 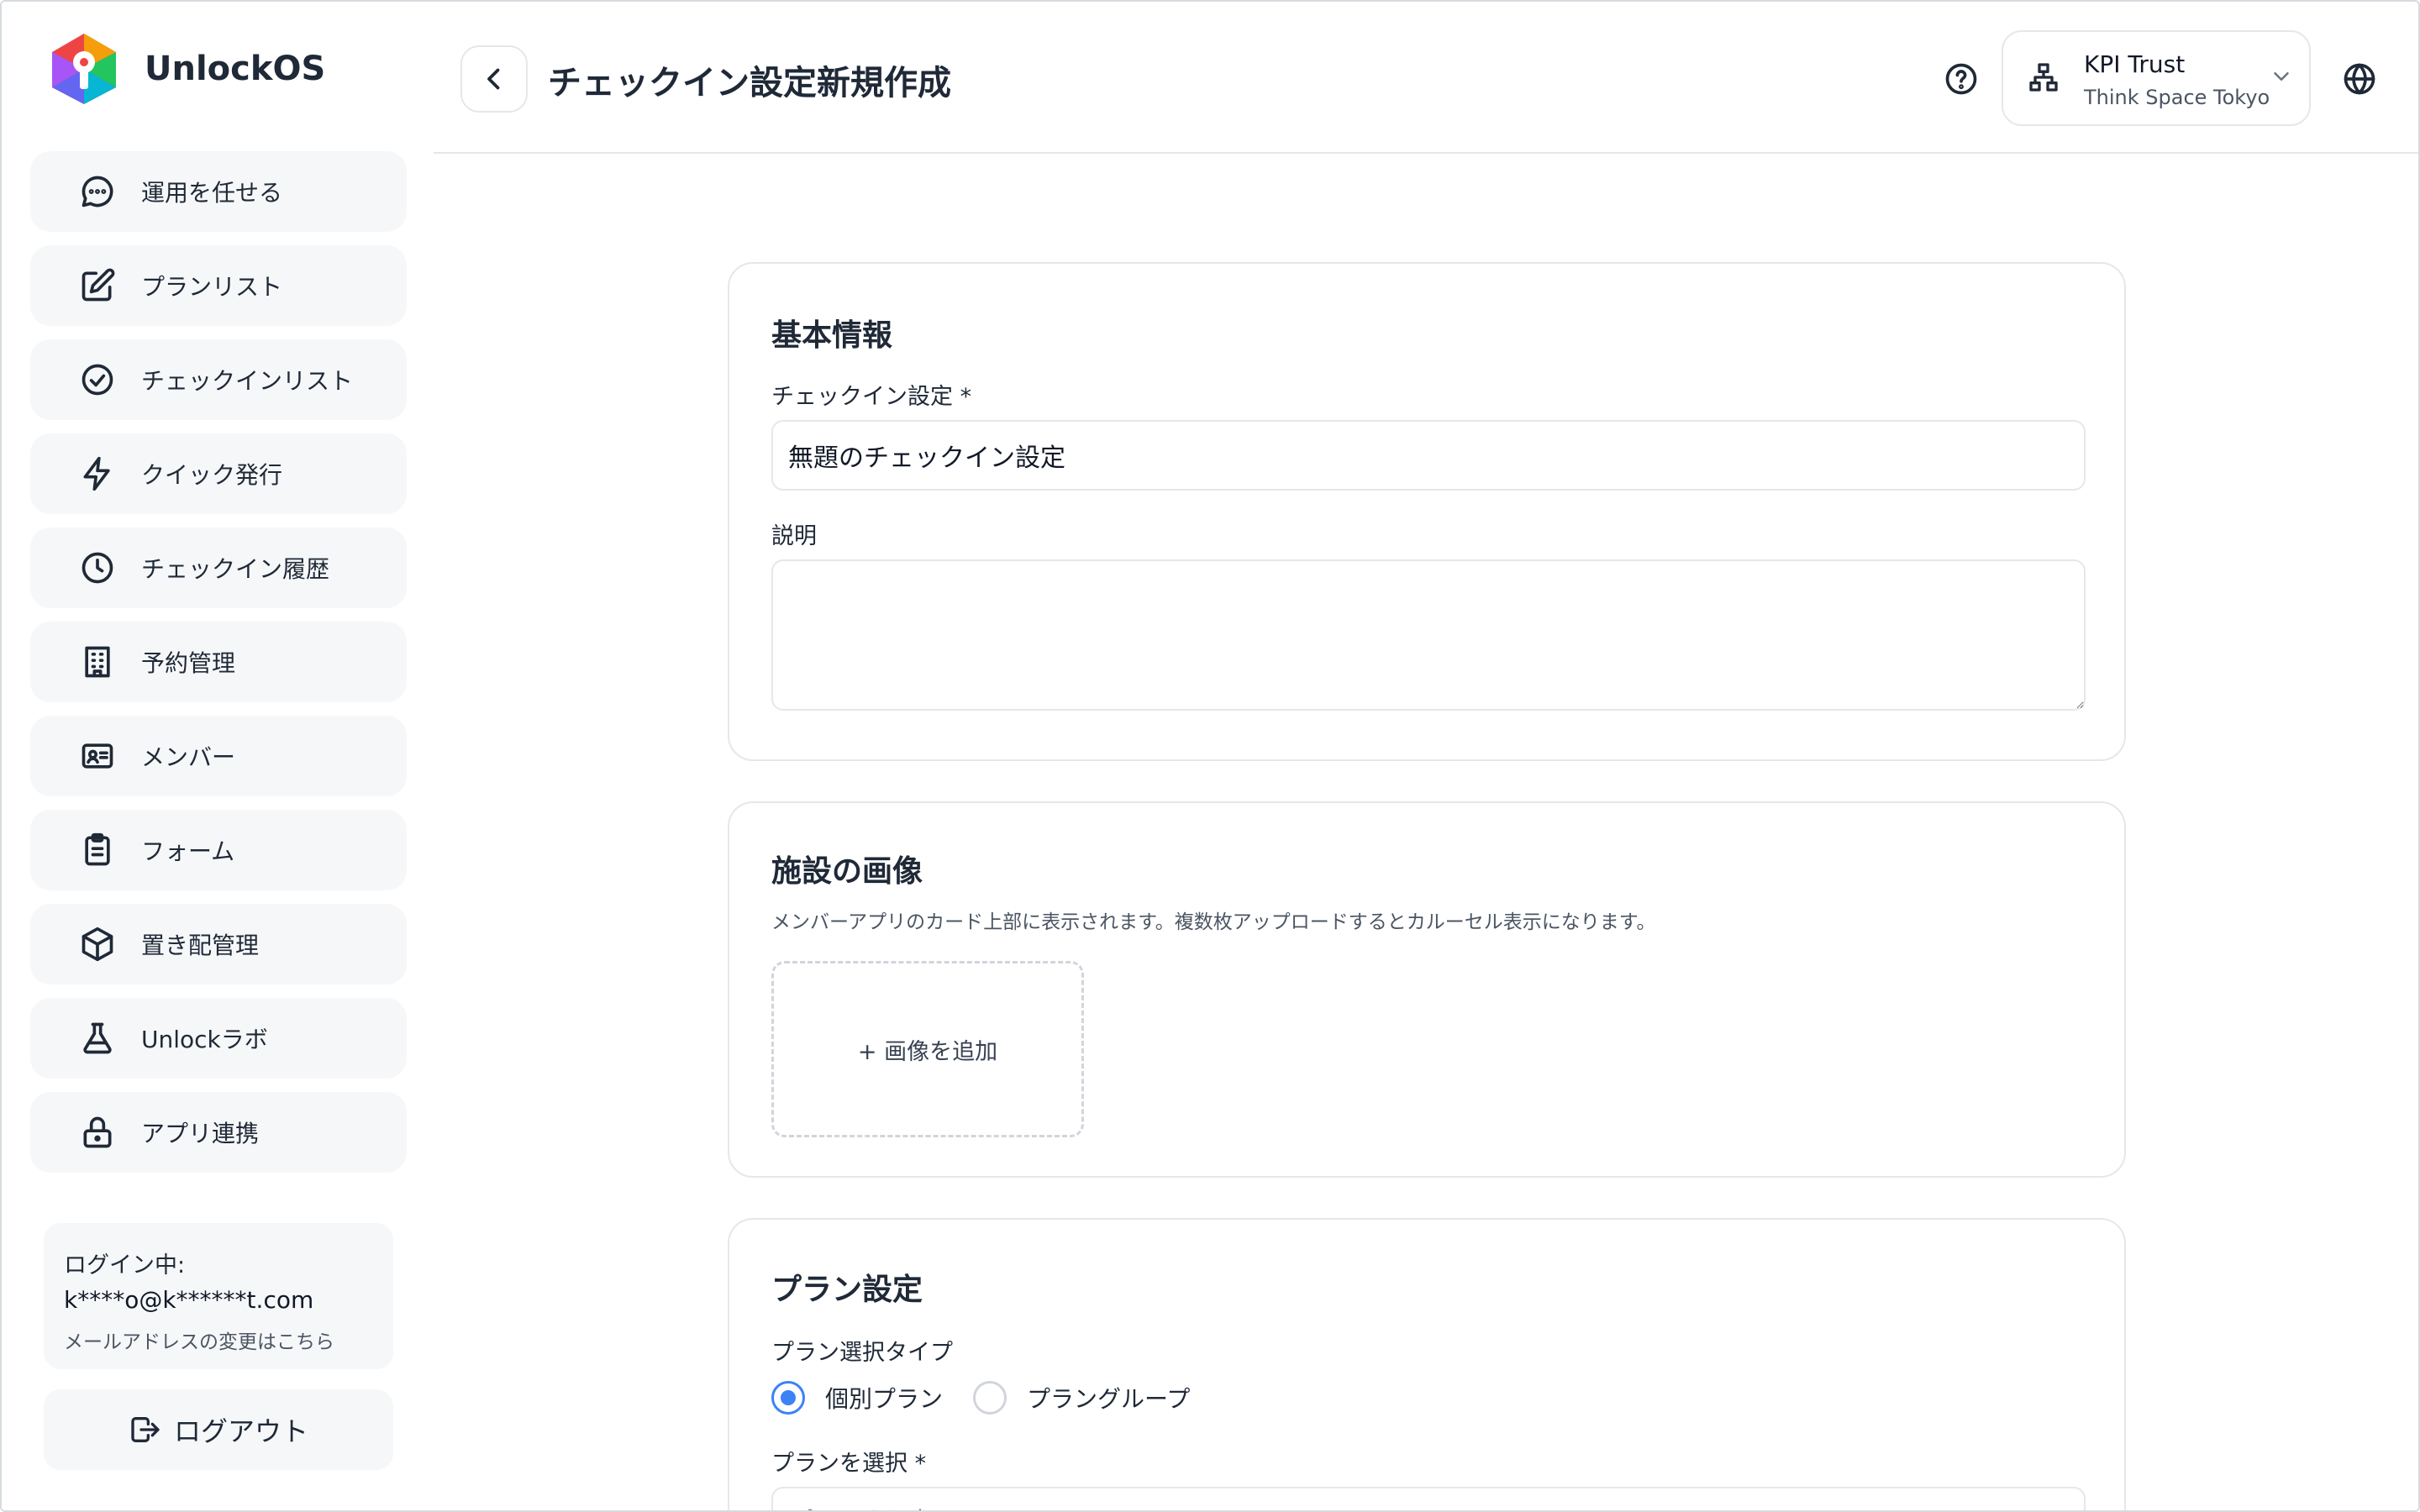 I want to click on back-button, so click(x=494, y=79).